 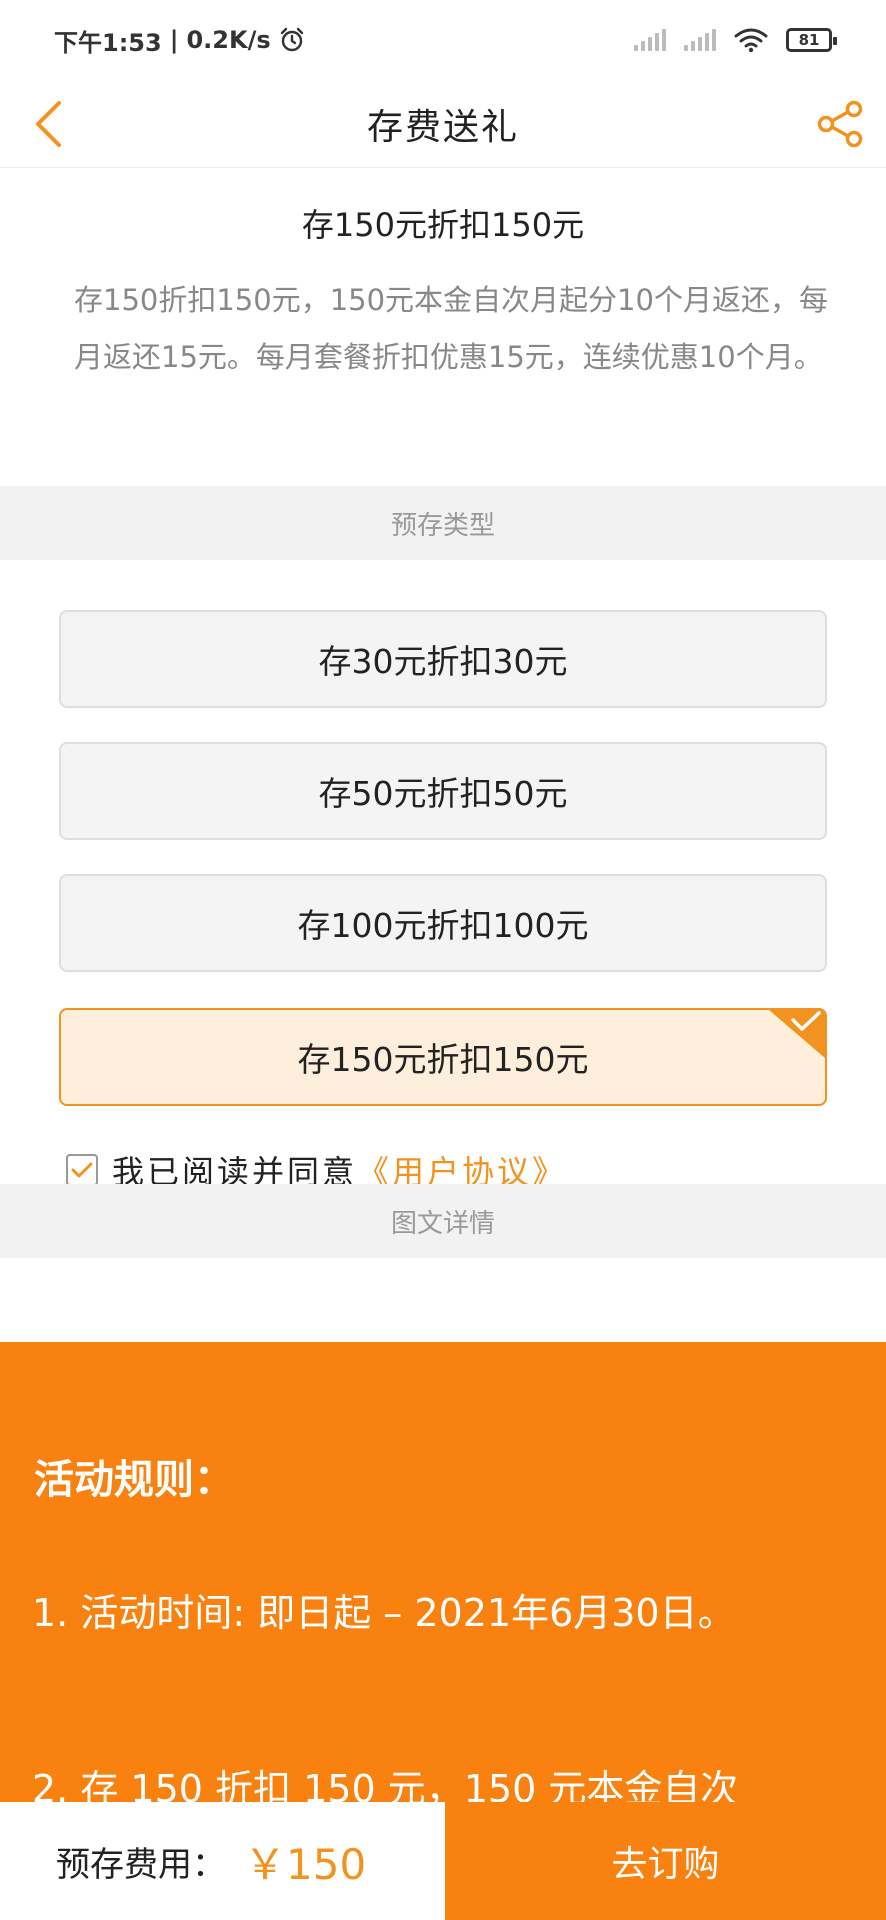 What do you see at coordinates (443, 1059) in the screenshot?
I see `option-label: 存150元折扣150元` at bounding box center [443, 1059].